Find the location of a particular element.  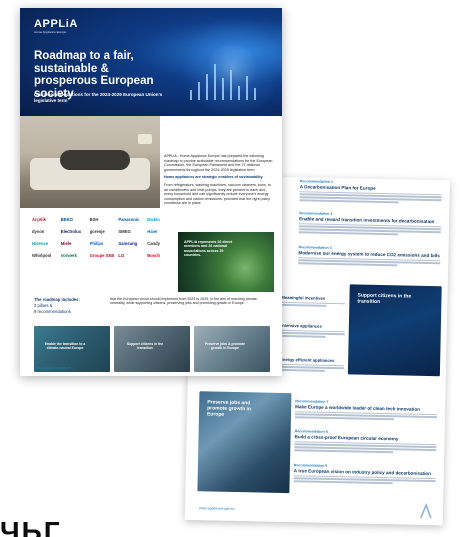

pillar-image: Preserve jobs & promote growth in Europe is located at coordinates (232, 349).